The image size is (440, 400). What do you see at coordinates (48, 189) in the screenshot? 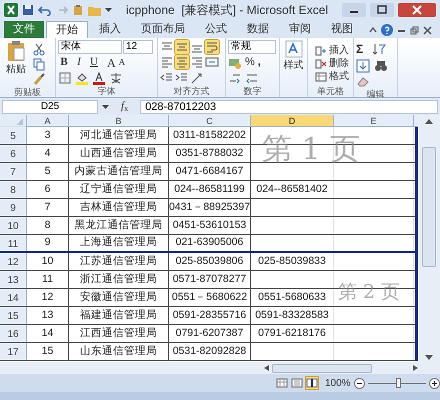
I see `table-cell: 6` at bounding box center [48, 189].